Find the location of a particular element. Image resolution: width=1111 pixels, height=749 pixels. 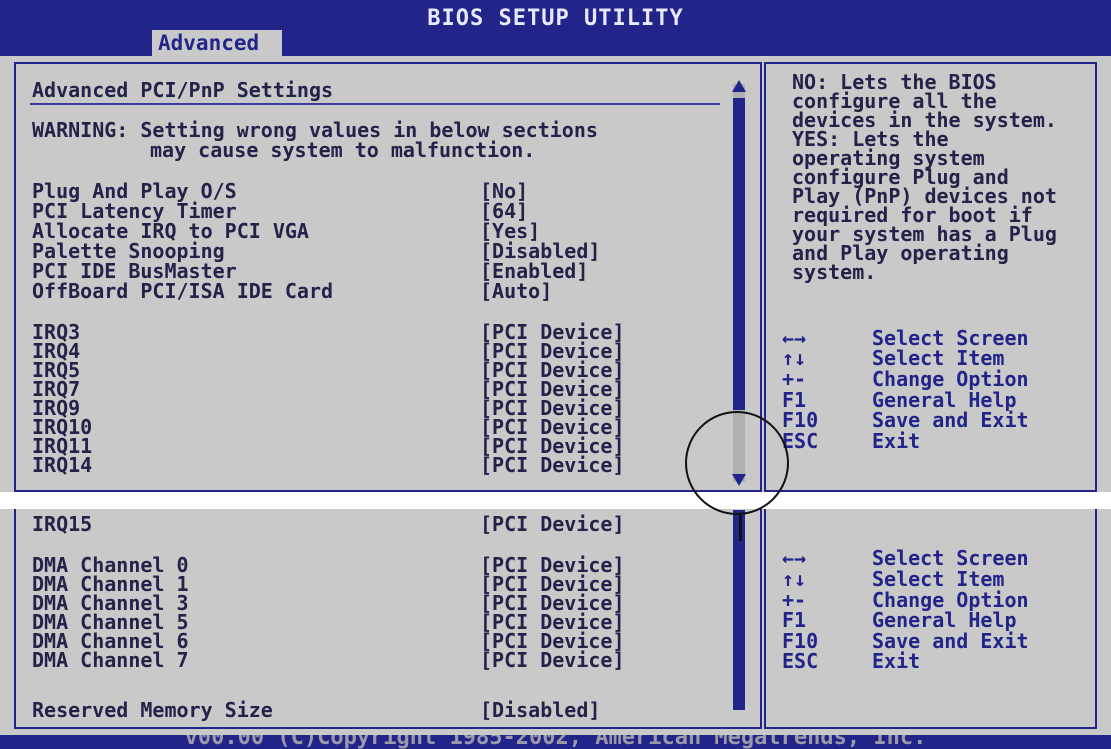

dma-label: DMA Channel 7 is located at coordinates (110, 660).